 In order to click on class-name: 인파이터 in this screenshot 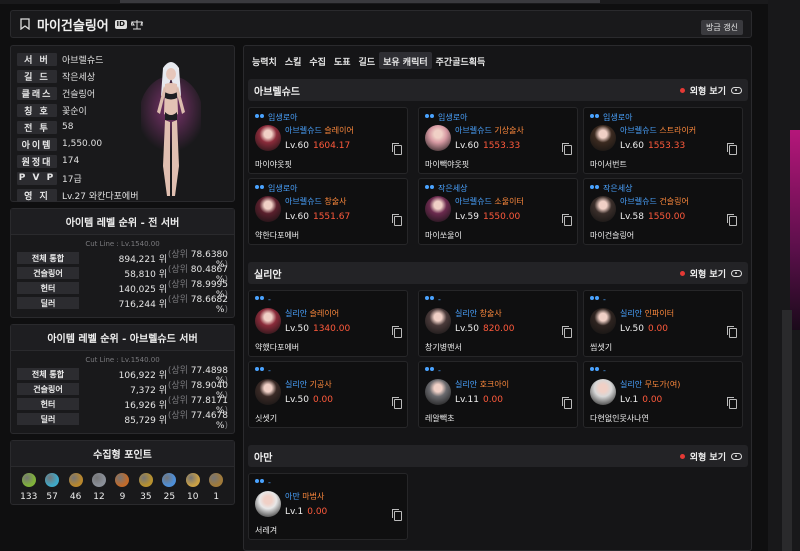, I will do `click(659, 313)`.